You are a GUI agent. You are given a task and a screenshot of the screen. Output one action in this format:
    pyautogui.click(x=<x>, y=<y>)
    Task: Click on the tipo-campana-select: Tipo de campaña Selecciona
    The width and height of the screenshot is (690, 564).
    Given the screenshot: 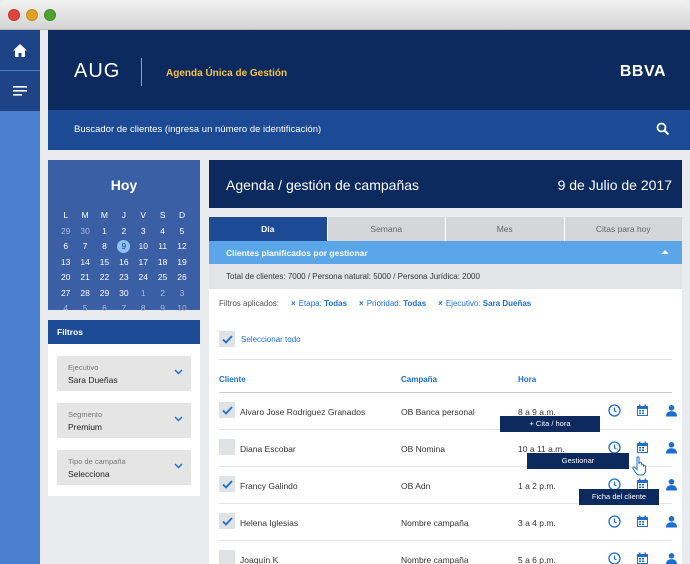 What is the action you would take?
    pyautogui.click(x=124, y=467)
    